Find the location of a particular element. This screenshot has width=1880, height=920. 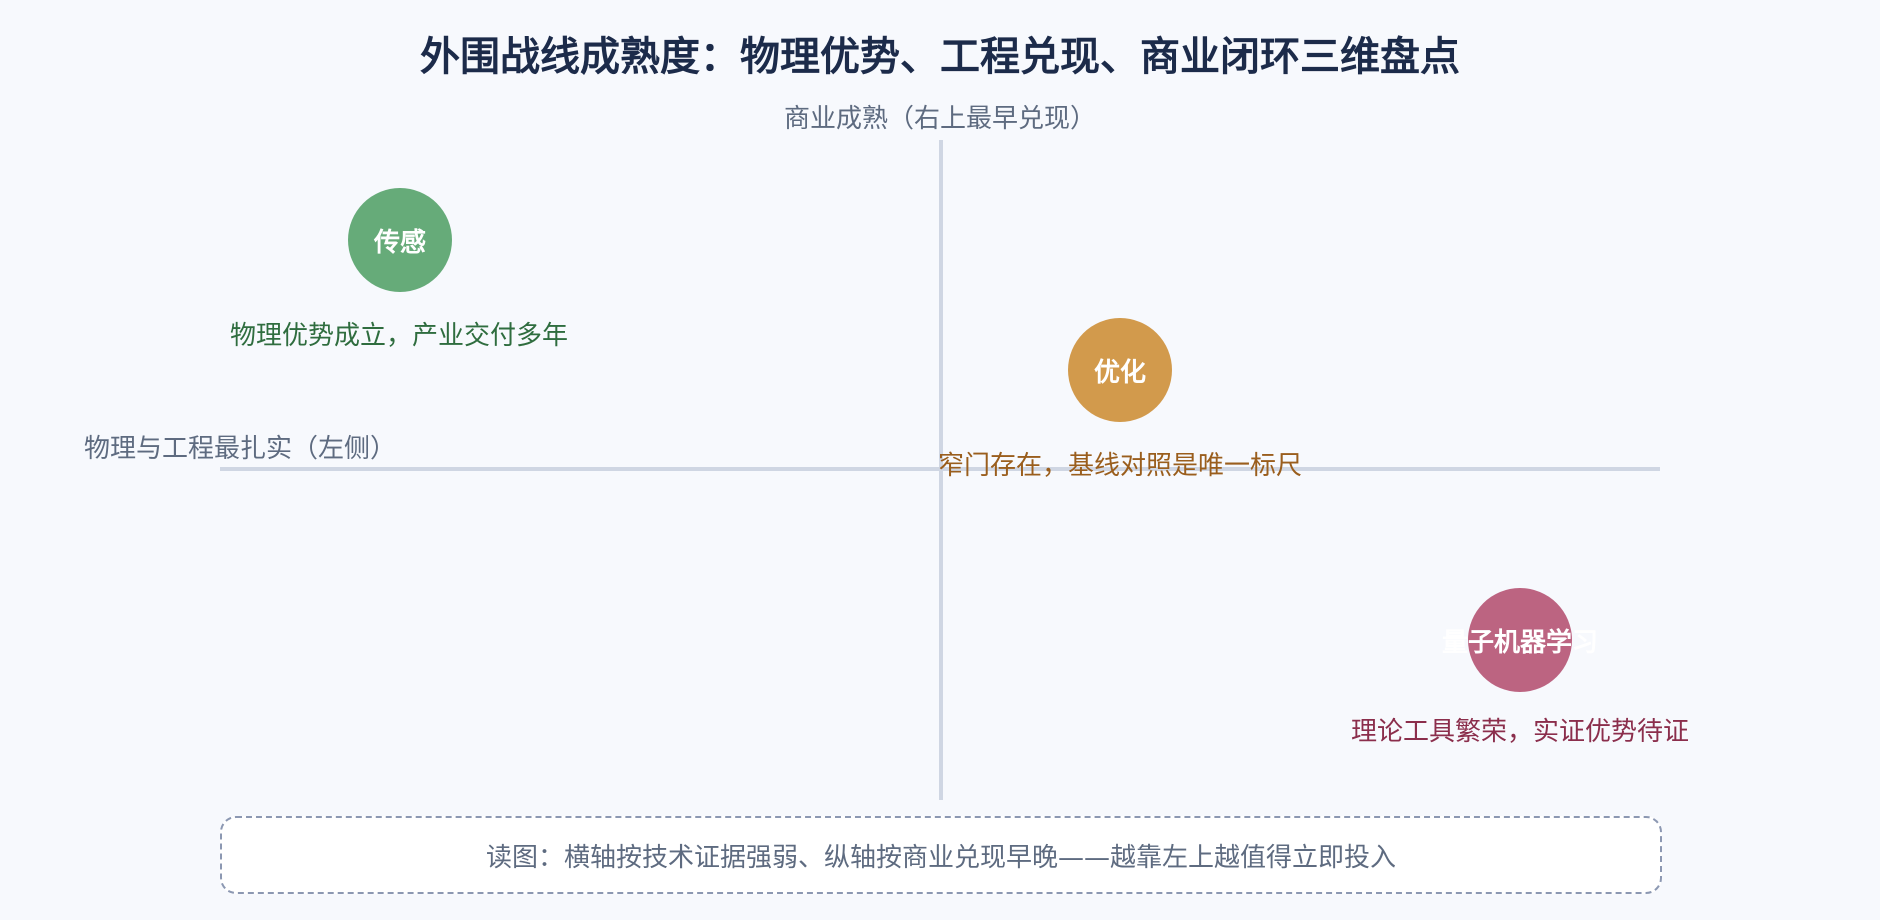

bubble-optimization: 优化 is located at coordinates (1120, 370).